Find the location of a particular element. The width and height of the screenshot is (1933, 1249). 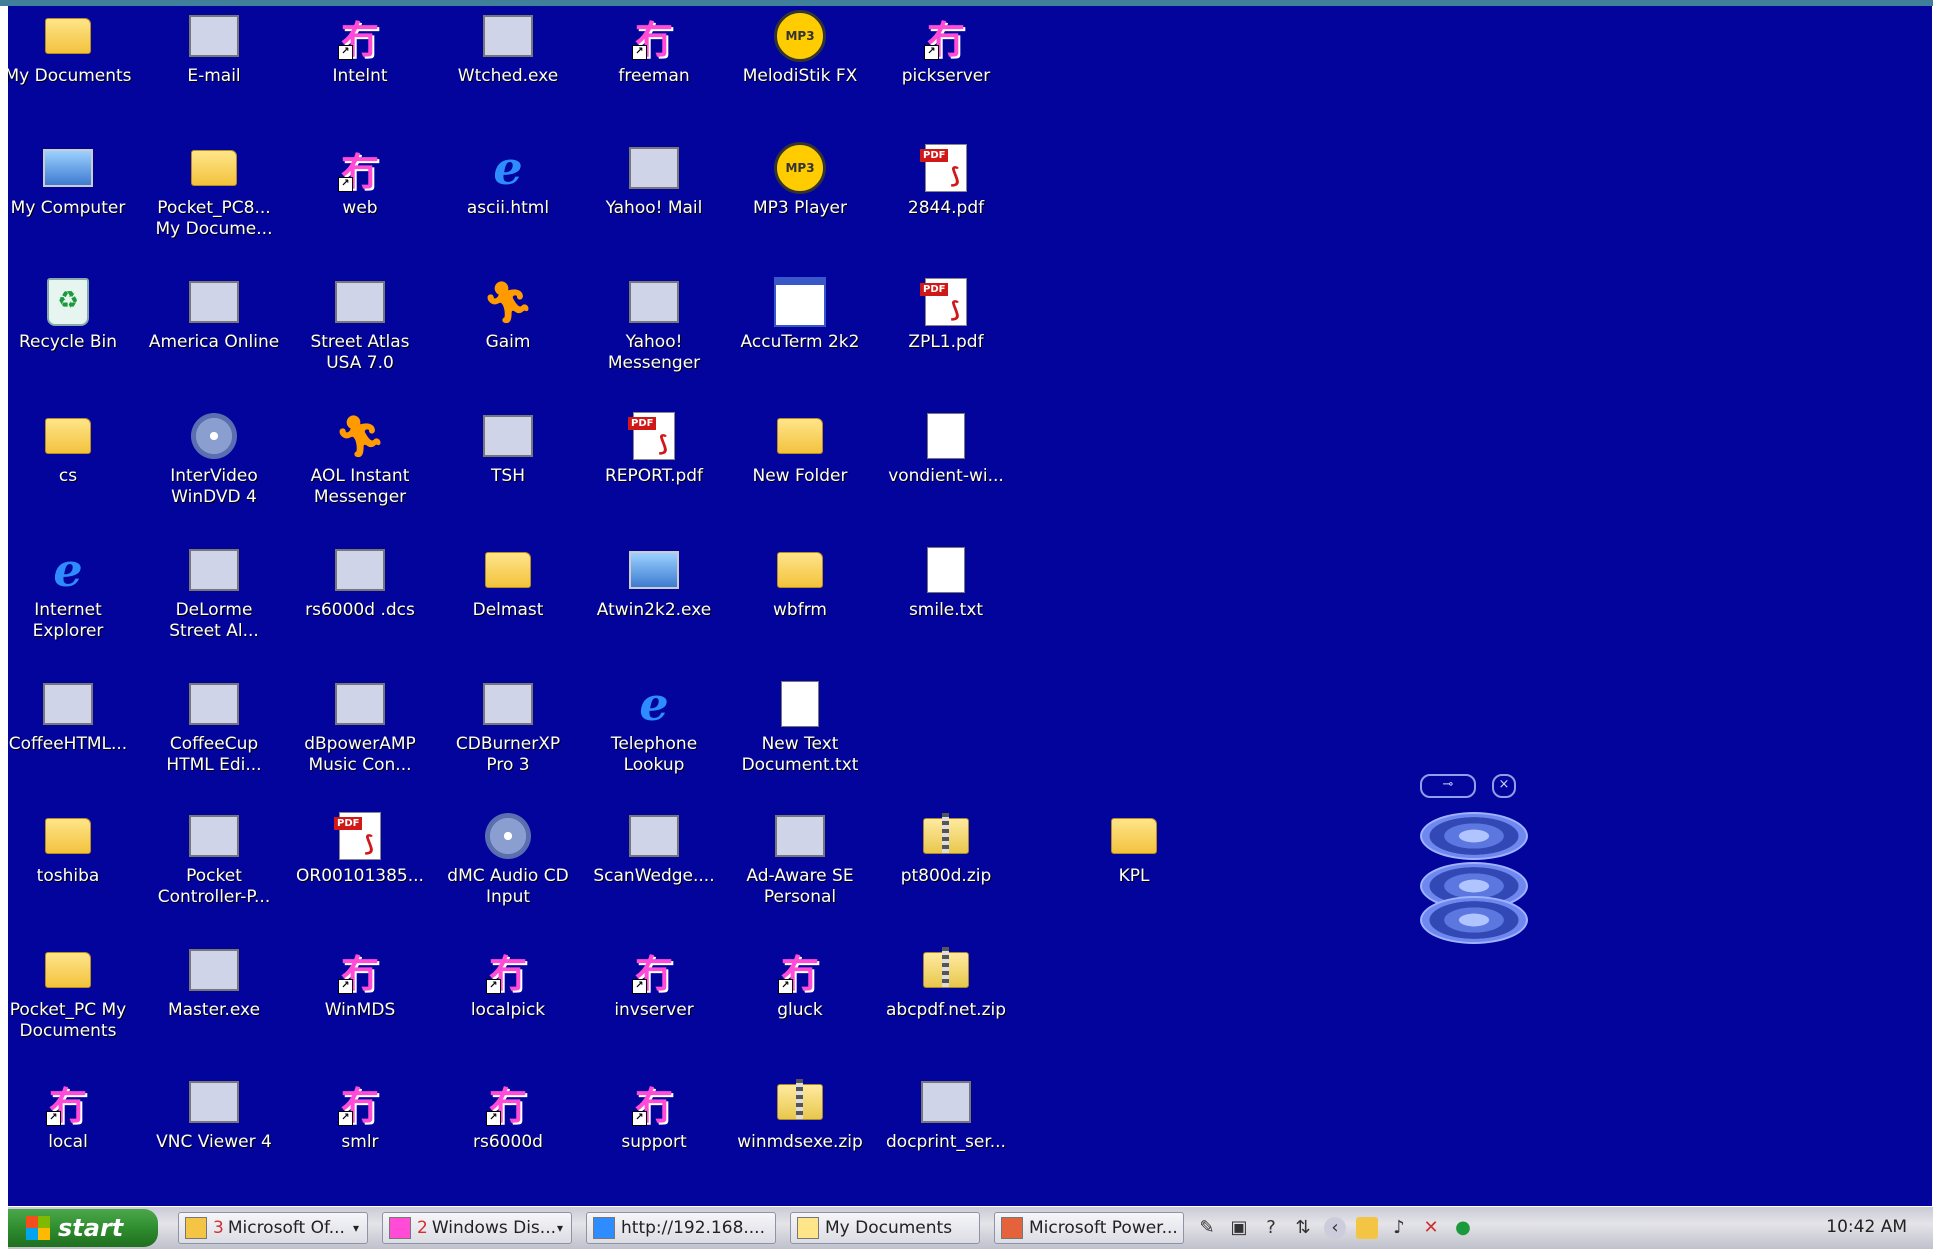

desktop-icon: ♻ Recycle Bin is located at coordinates (73, 332).